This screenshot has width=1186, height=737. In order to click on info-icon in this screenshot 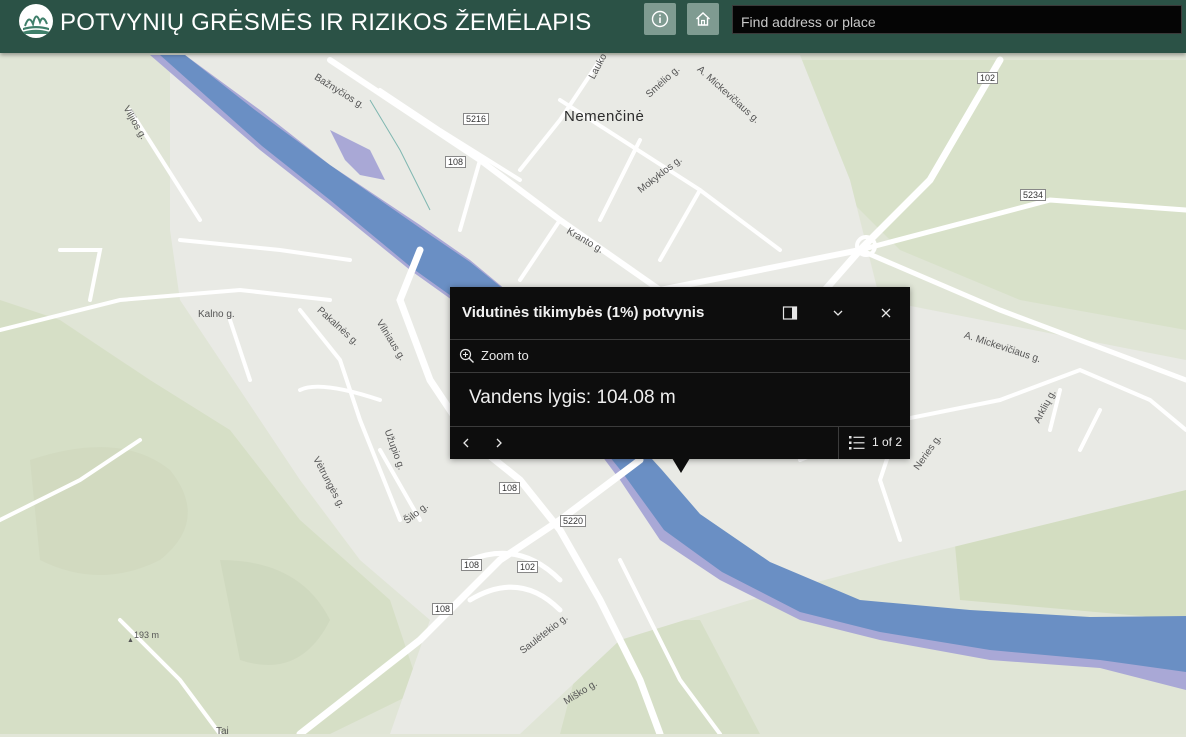, I will do `click(660, 19)`.